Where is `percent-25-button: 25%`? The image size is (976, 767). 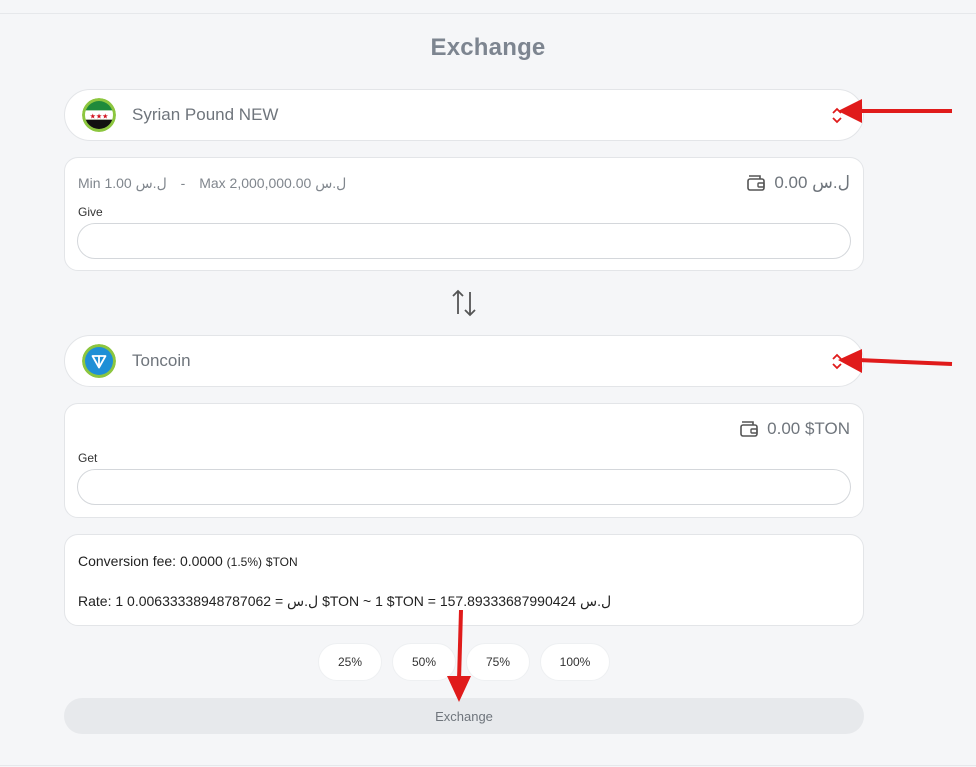 percent-25-button: 25% is located at coordinates (350, 662).